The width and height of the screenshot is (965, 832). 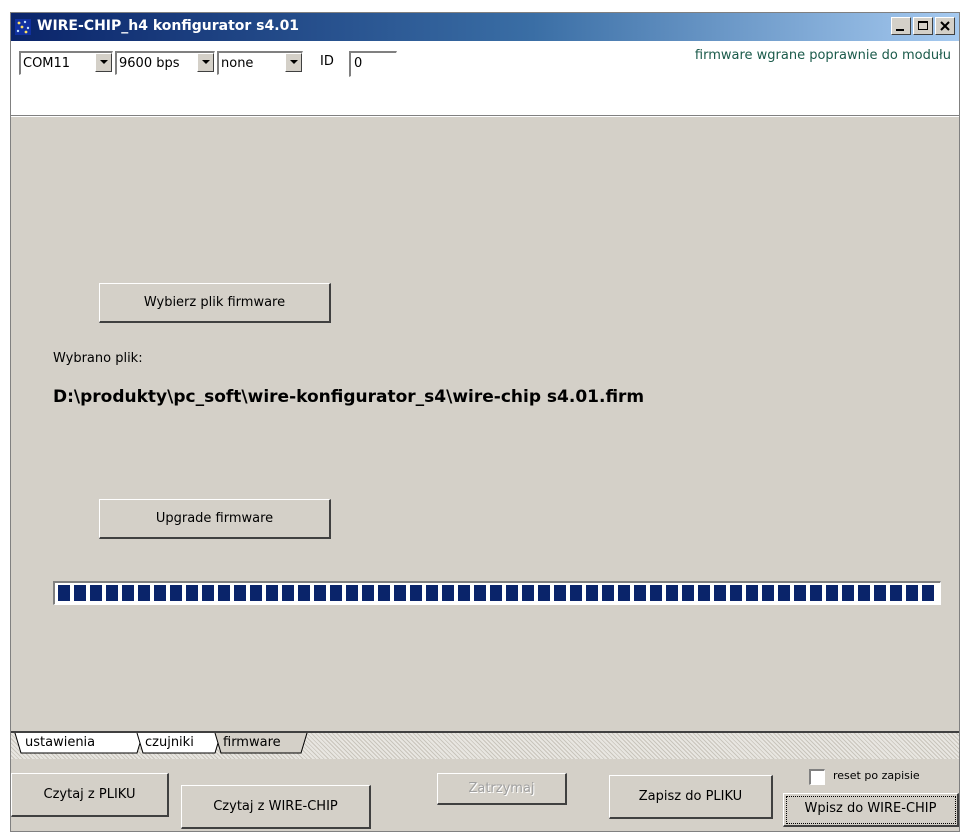 I want to click on parity-select: none, so click(x=260, y=63).